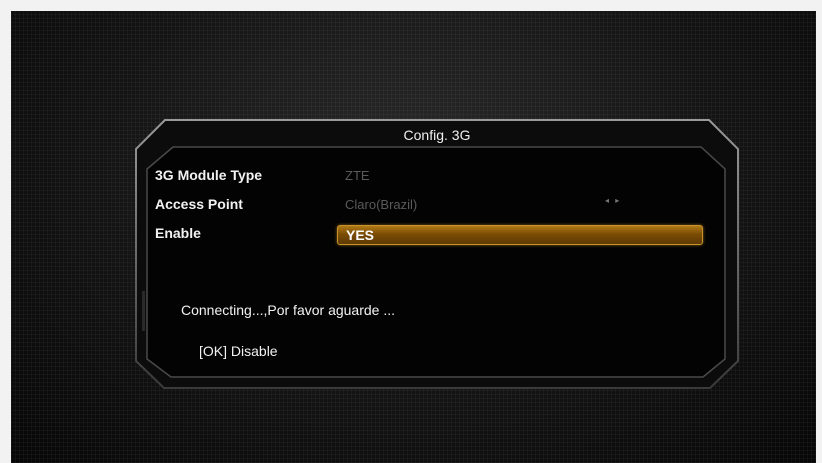 The image size is (822, 463). Describe the element at coordinates (520, 235) in the screenshot. I see `enable-selector: YES` at that location.